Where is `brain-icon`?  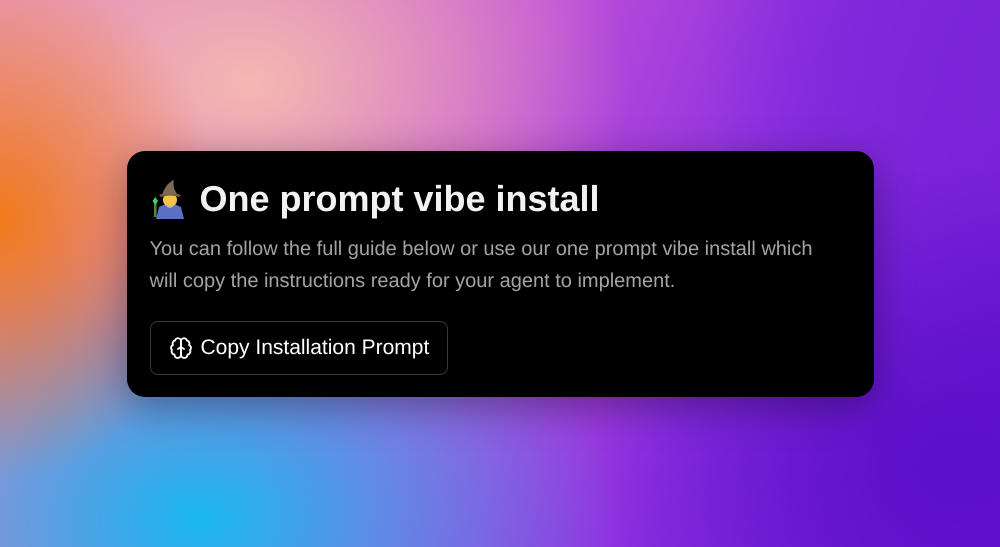 brain-icon is located at coordinates (180, 348).